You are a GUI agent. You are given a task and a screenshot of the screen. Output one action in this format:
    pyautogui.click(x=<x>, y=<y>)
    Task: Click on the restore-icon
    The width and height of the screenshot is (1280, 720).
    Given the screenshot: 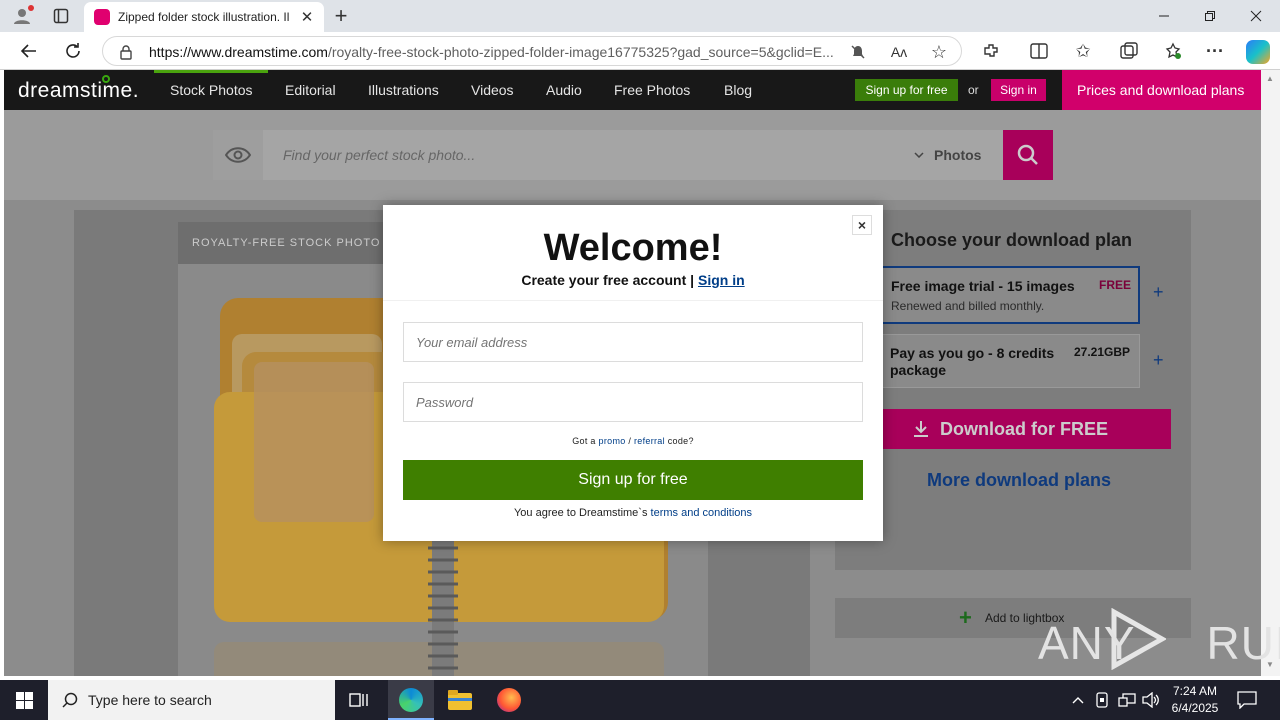 What is the action you would take?
    pyautogui.click(x=1210, y=16)
    